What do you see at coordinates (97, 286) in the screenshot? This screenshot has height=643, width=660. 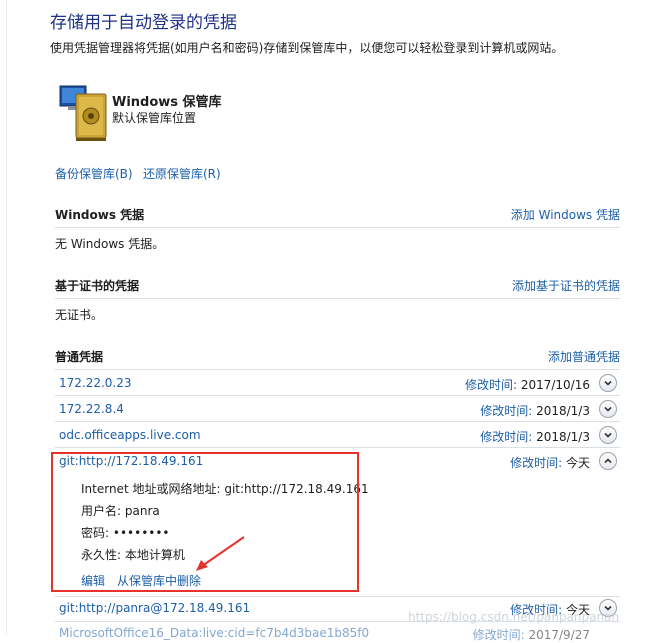 I see `certificate-credentials-title: 基于证书的凭据` at bounding box center [97, 286].